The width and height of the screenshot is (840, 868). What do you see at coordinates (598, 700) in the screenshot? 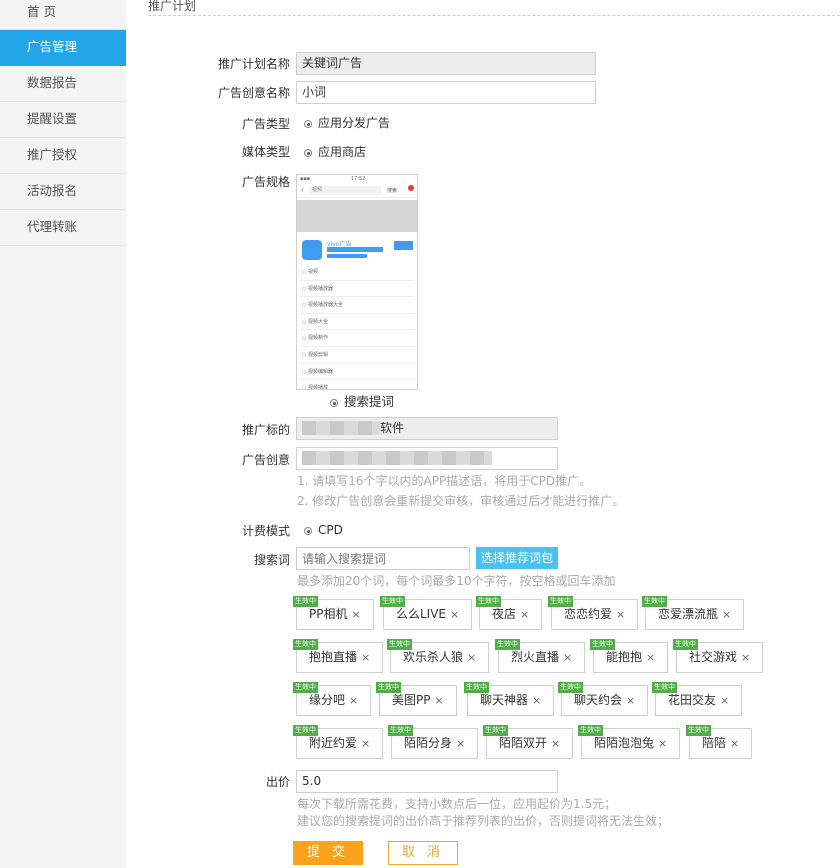
I see `keyword-tag-label: 聊天约会` at bounding box center [598, 700].